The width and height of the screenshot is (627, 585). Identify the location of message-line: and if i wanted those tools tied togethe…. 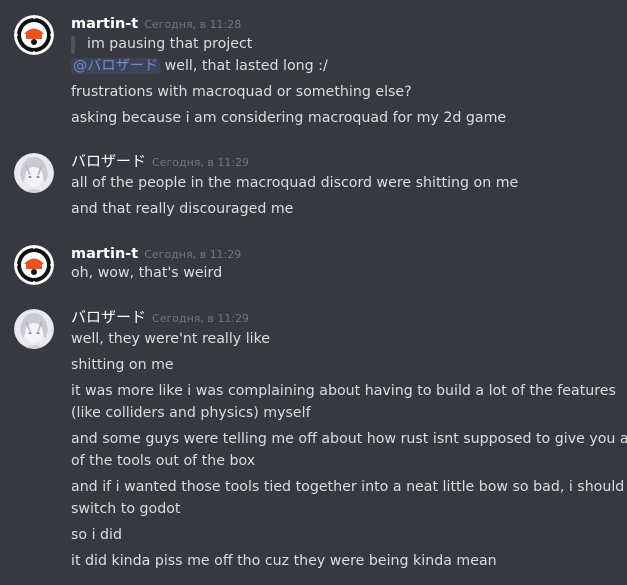
(348, 487).